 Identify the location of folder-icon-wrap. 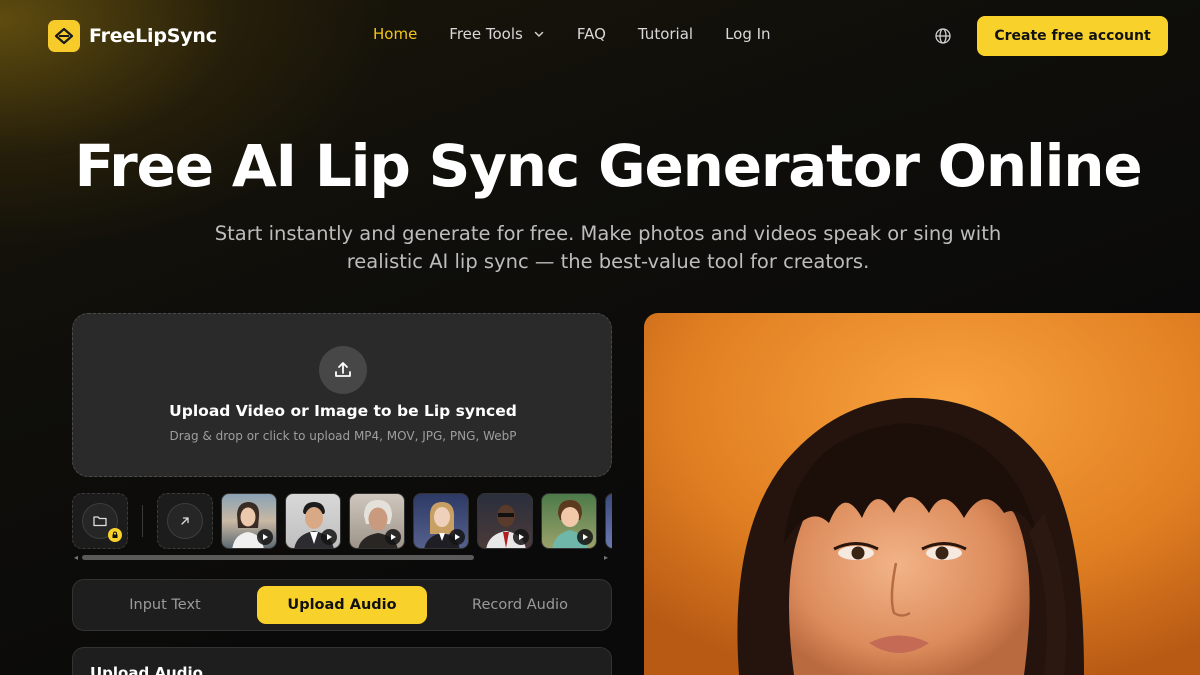
(102, 522).